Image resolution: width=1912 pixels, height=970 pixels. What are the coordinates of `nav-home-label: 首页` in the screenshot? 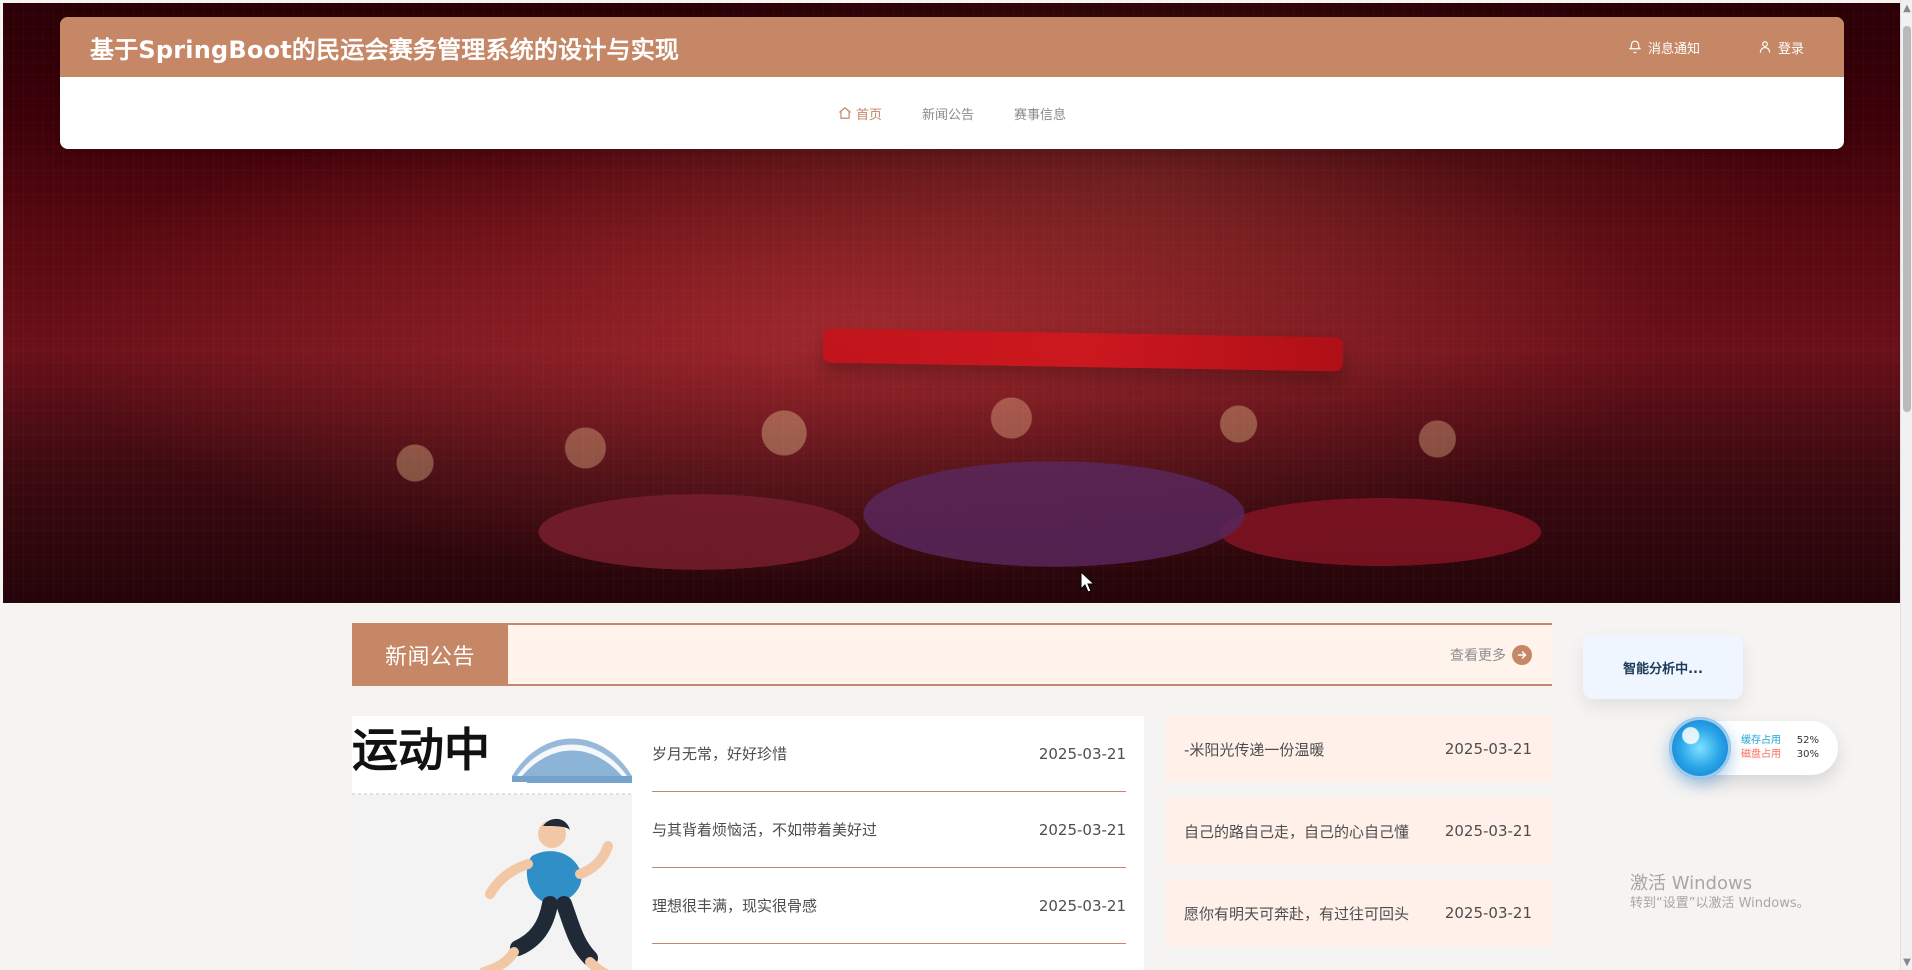 It's located at (868, 115).